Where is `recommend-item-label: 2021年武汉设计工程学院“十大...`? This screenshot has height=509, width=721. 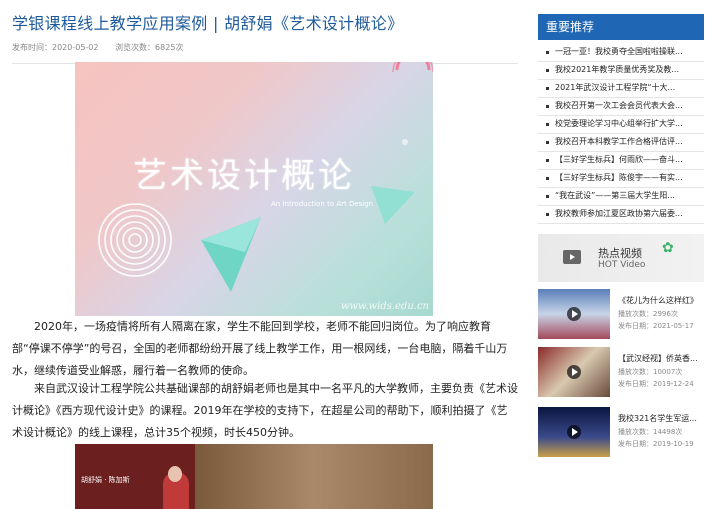 recommend-item-label: 2021年武汉设计工程学院“十大... is located at coordinates (615, 87).